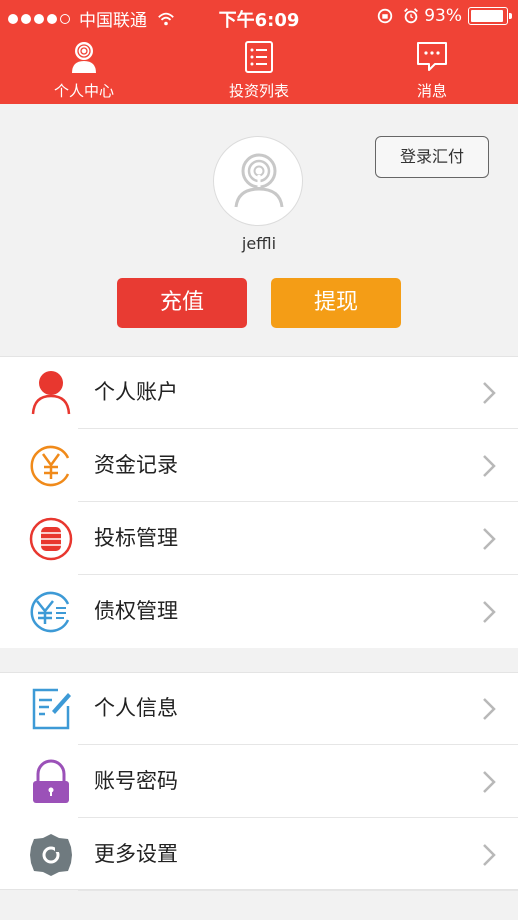 The width and height of the screenshot is (518, 920). I want to click on tab-bar: 个人中心 投资列表 消息, so click(259, 71).